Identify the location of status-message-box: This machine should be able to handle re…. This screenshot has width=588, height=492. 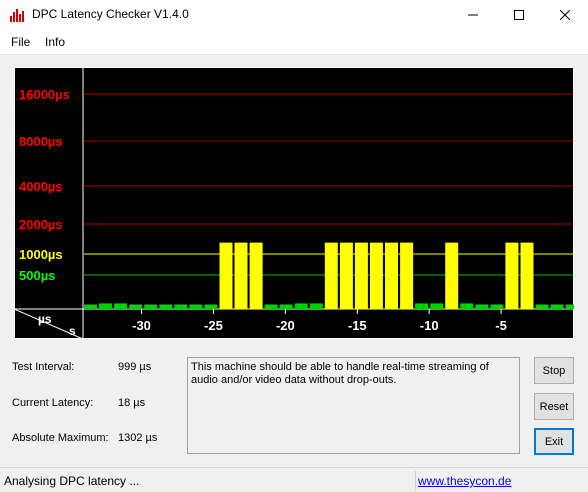
(353, 405).